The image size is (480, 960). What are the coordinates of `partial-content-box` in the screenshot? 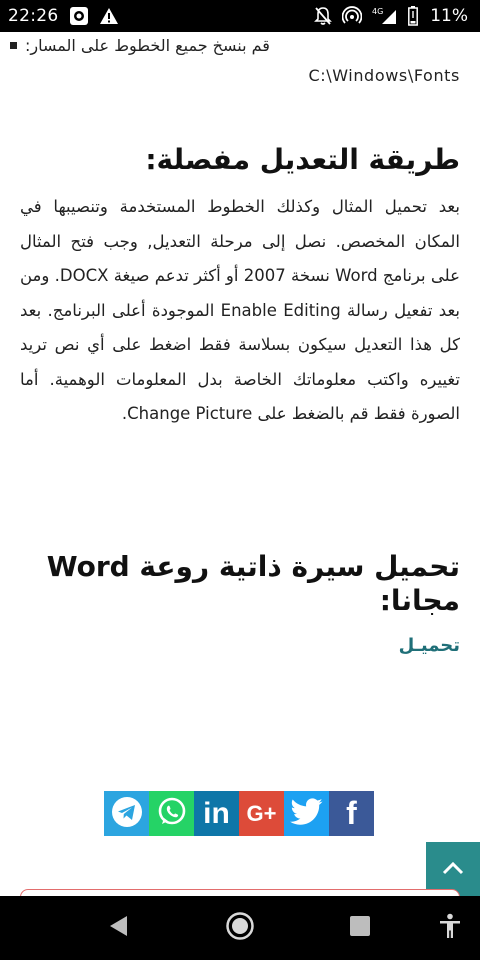 It's located at (240, 892).